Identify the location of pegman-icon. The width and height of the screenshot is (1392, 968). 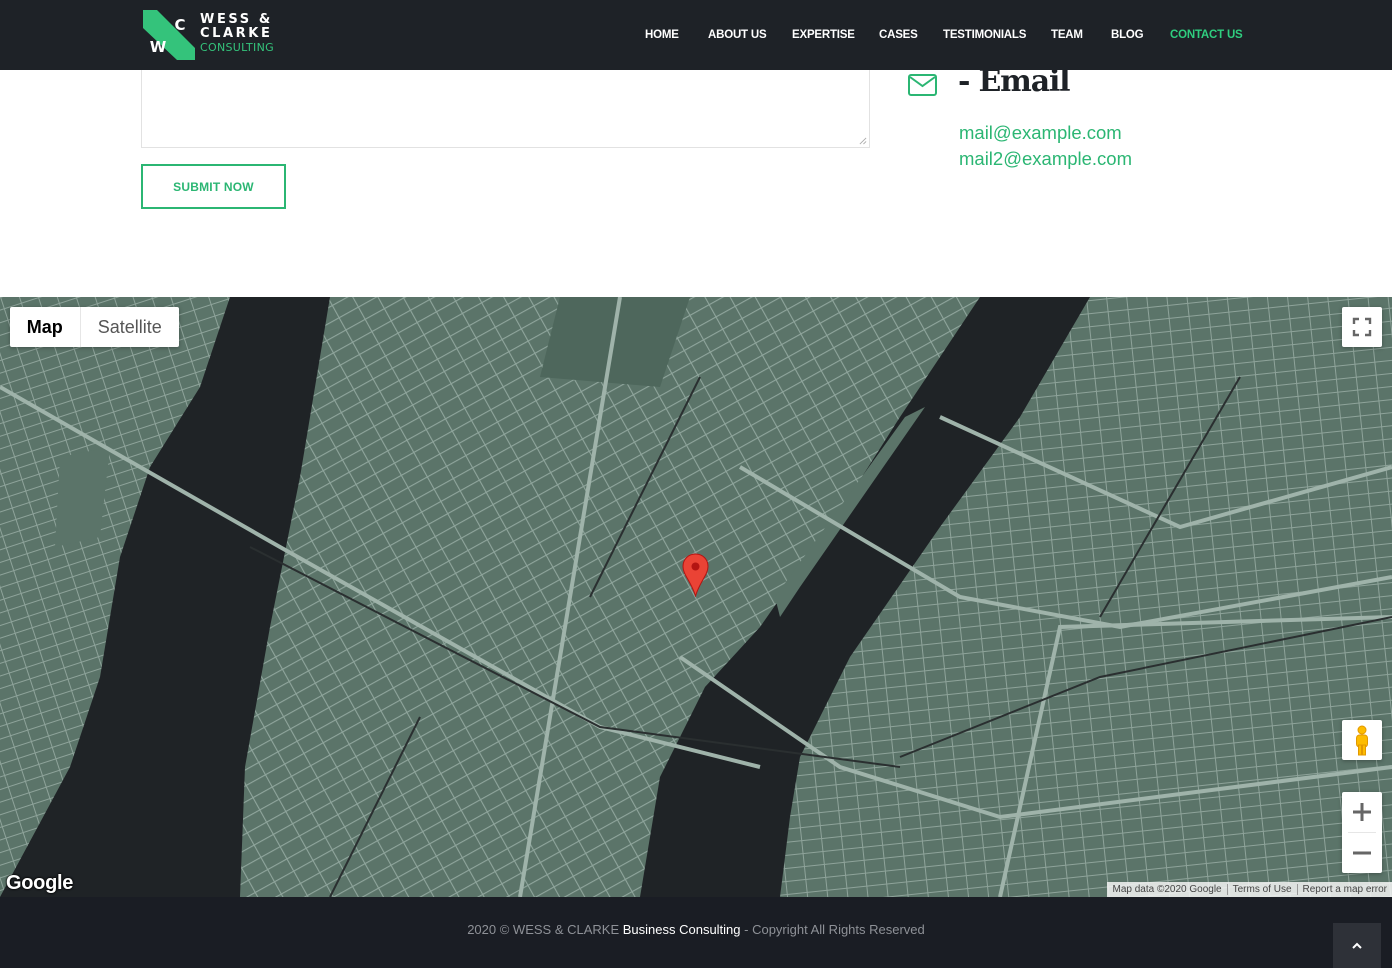
(1362, 740).